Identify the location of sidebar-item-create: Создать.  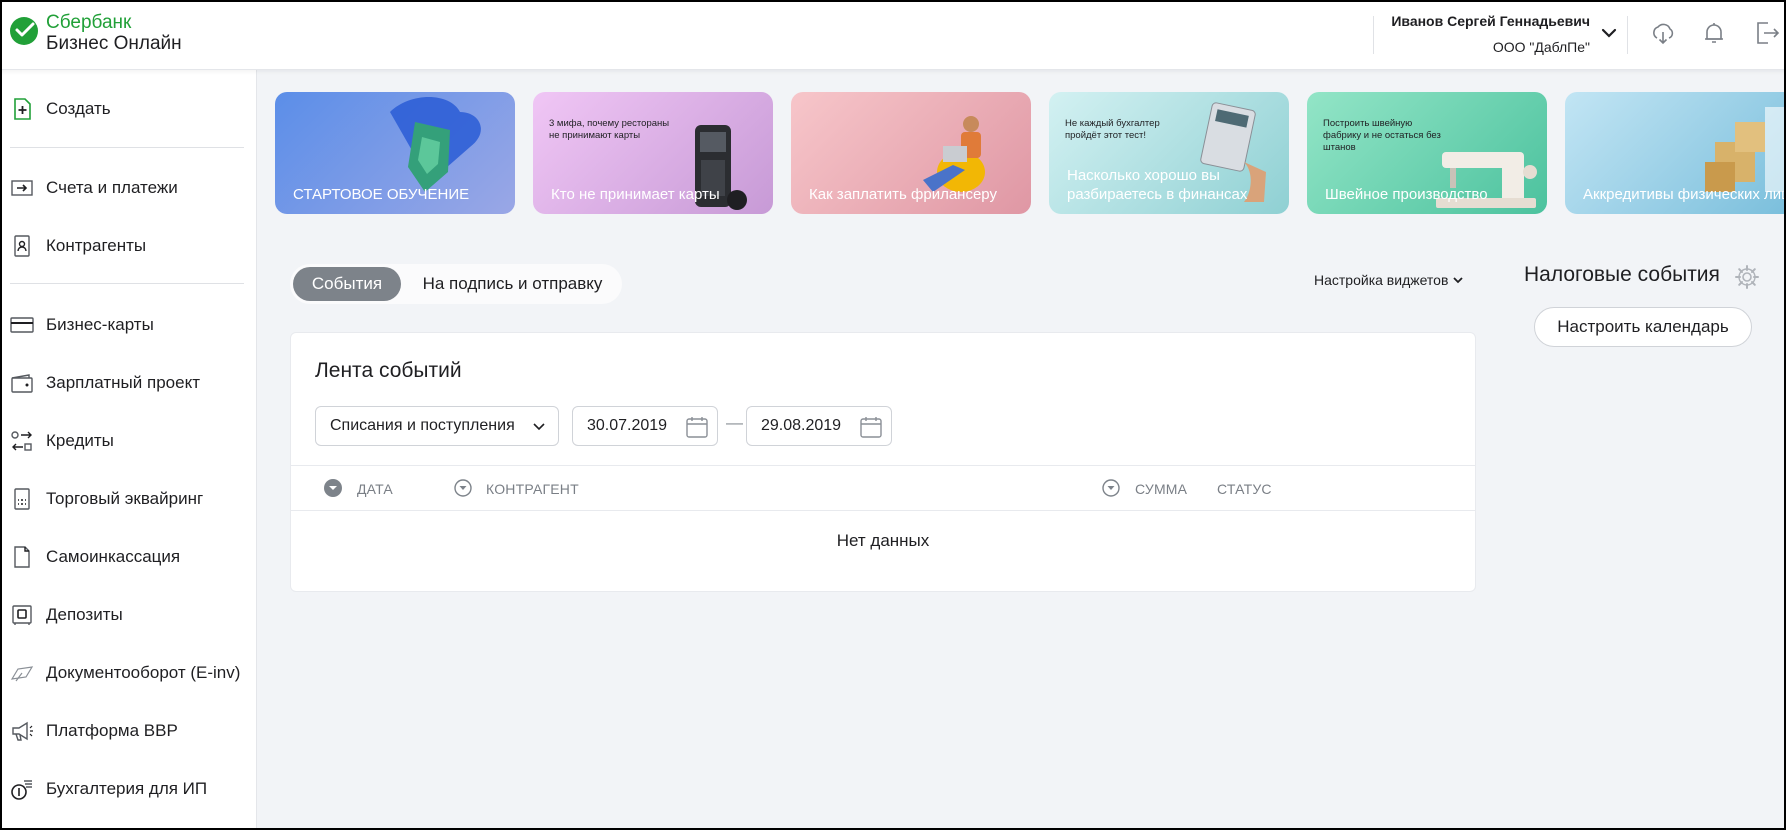
(129, 109).